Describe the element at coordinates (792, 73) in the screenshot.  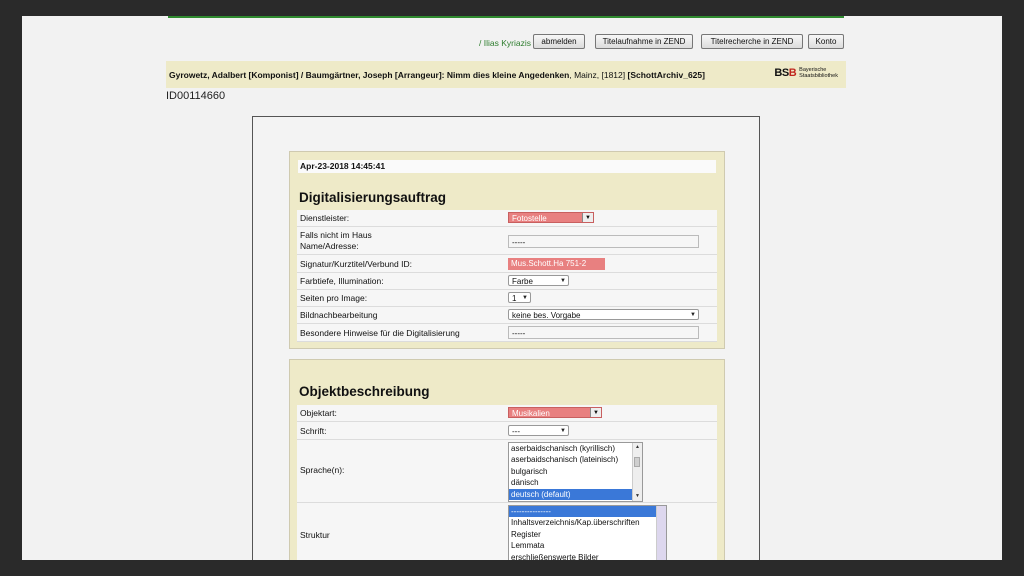
I see `bsb-logo-mark-b: B` at that location.